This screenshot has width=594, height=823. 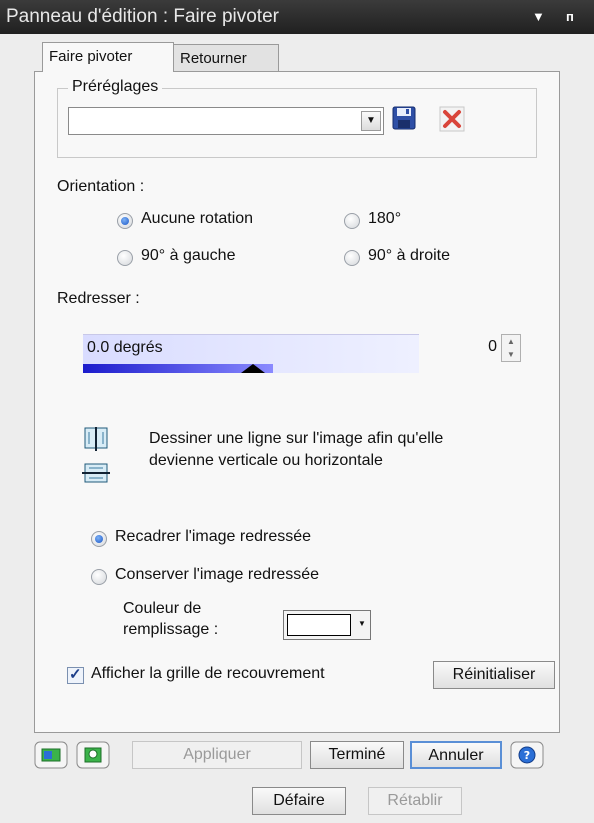 What do you see at coordinates (538, 17) in the screenshot?
I see `panel-menu-icon: ▼` at bounding box center [538, 17].